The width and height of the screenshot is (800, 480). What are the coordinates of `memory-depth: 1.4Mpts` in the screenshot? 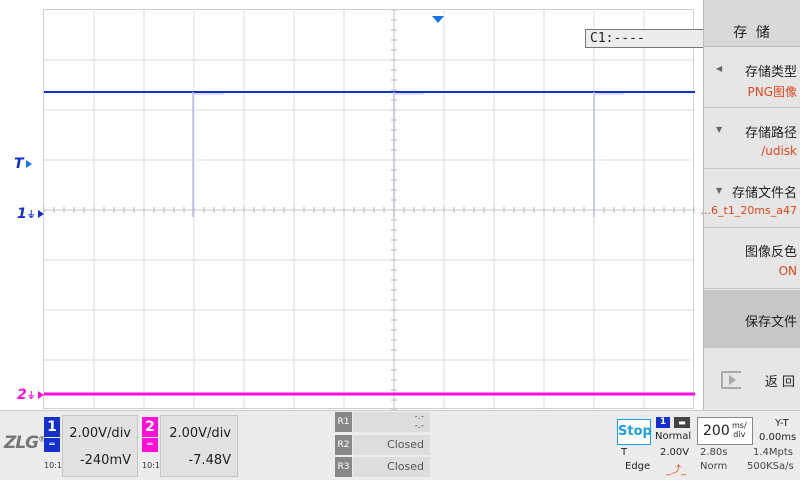 It's located at (773, 452).